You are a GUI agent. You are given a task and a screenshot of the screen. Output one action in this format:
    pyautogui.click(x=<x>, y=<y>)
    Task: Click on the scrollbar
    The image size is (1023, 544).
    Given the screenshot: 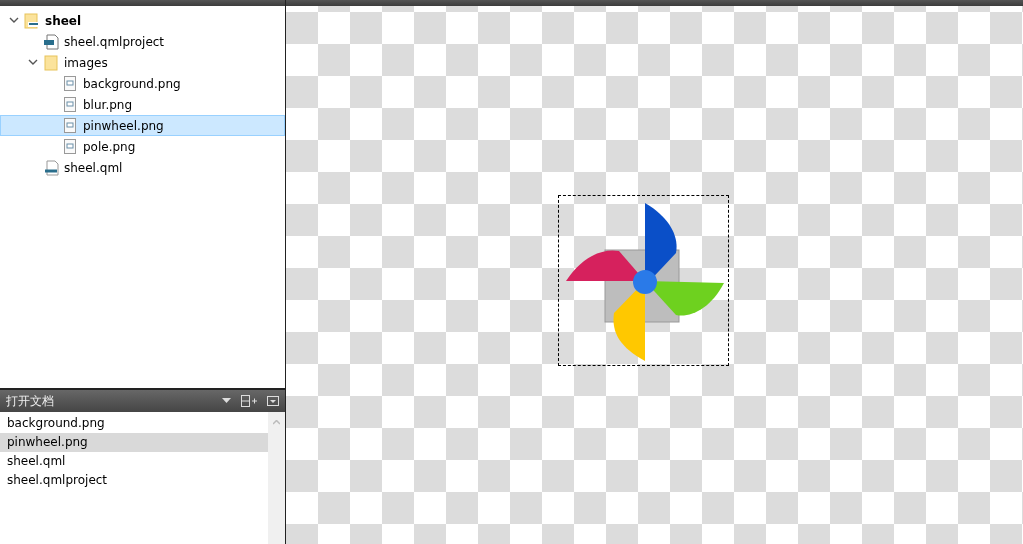 What is the action you would take?
    pyautogui.click(x=276, y=478)
    